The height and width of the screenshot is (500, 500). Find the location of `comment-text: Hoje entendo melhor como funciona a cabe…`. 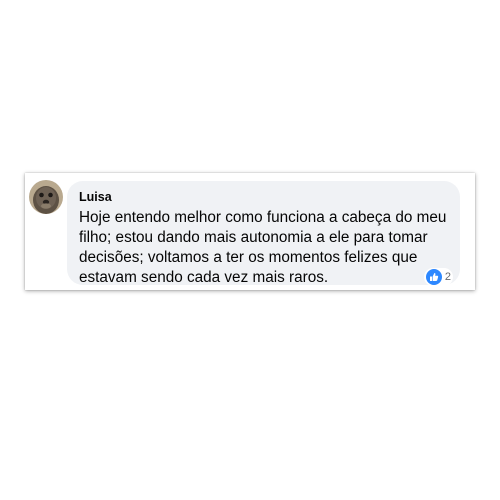

comment-text: Hoje entendo melhor como funciona a cabe… is located at coordinates (263, 247).